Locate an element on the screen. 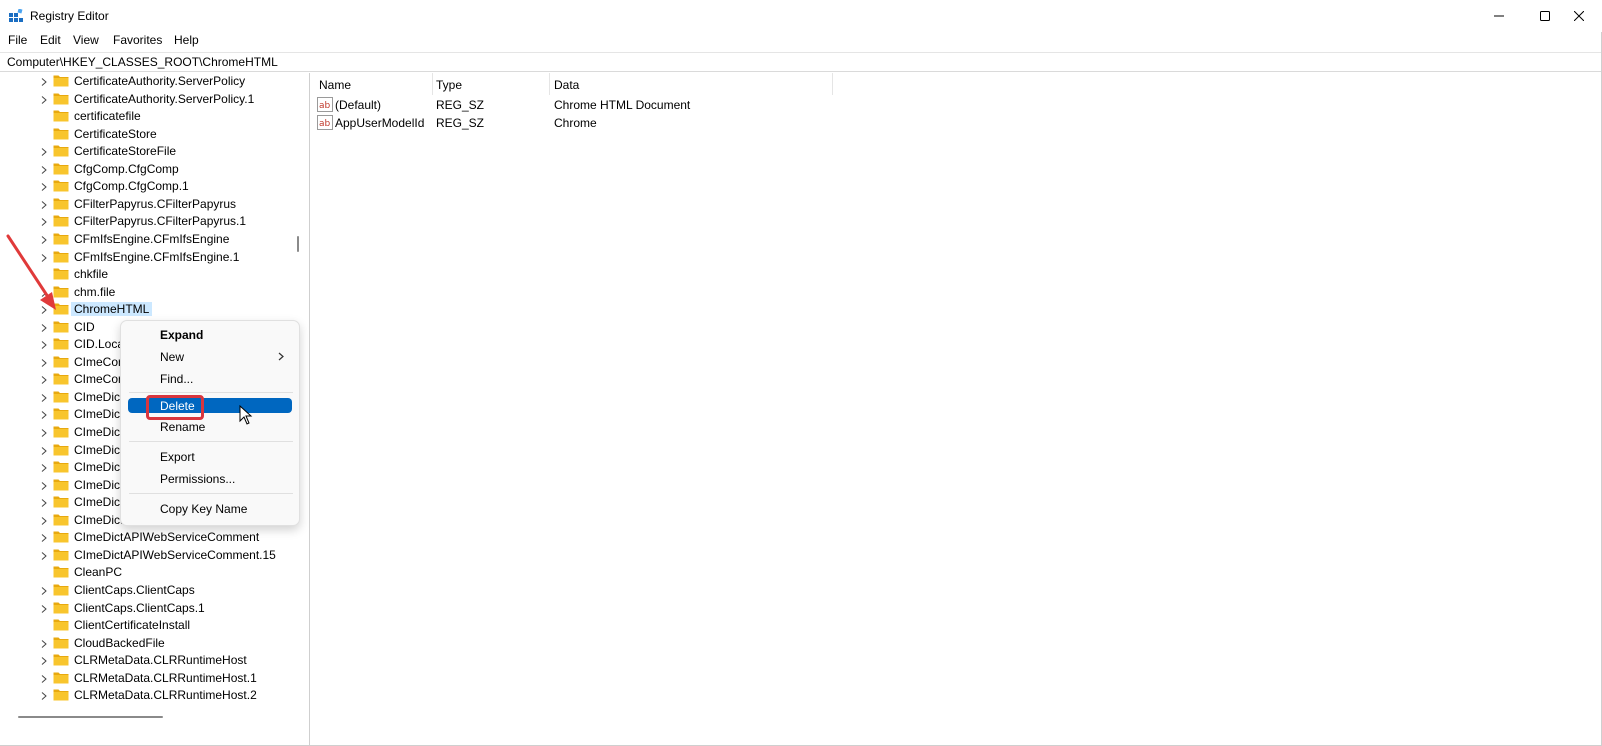 Image resolution: width=1602 pixels, height=746 pixels. tree-item: CertificateStore is located at coordinates (150, 135).